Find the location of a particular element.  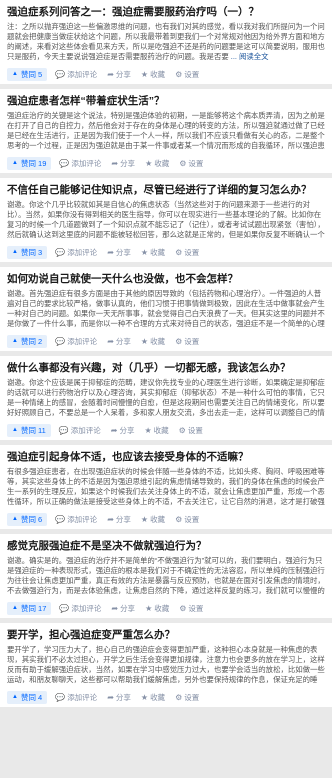

upvote-button: ▲ 赞同 2 is located at coordinates (27, 341).